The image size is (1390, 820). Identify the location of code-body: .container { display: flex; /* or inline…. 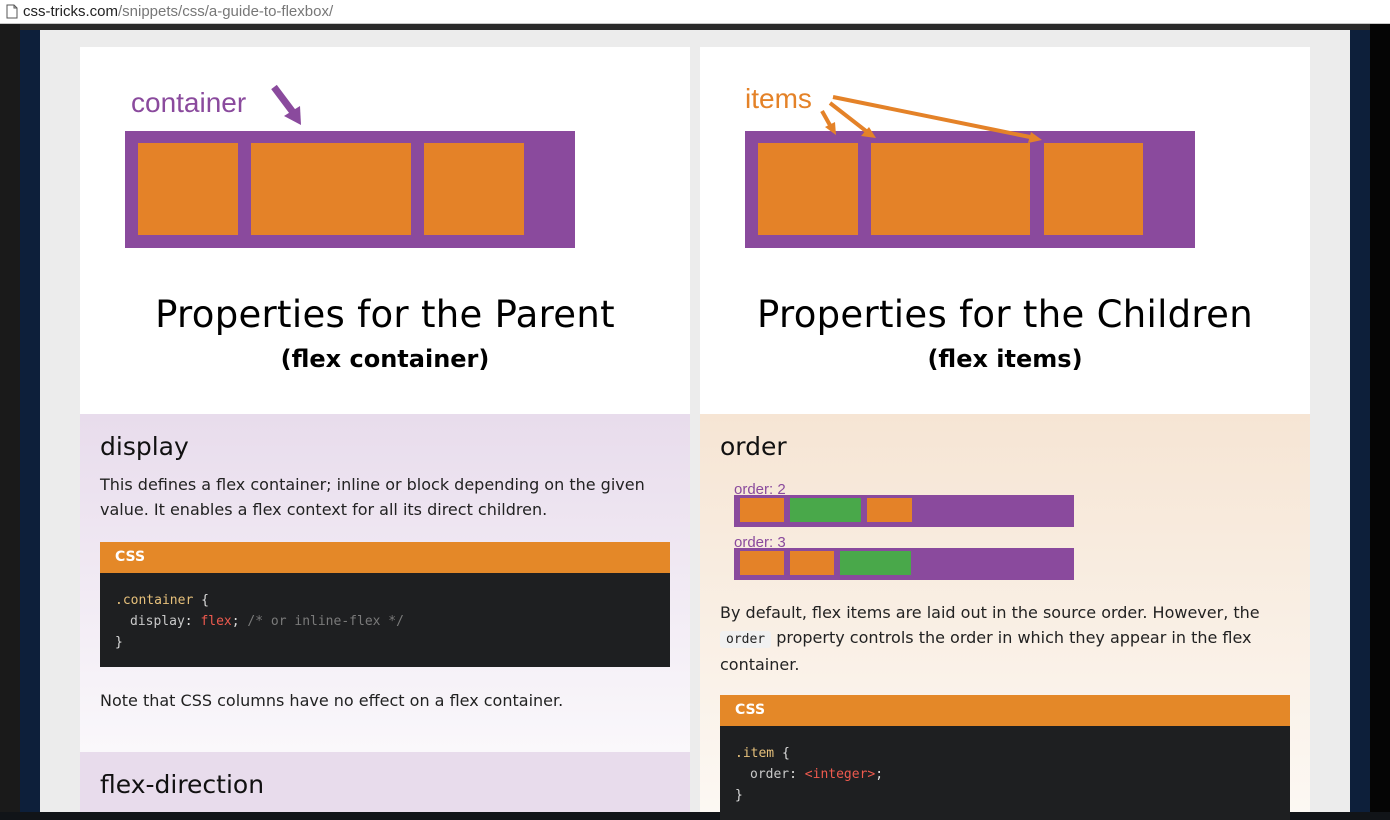
(385, 620).